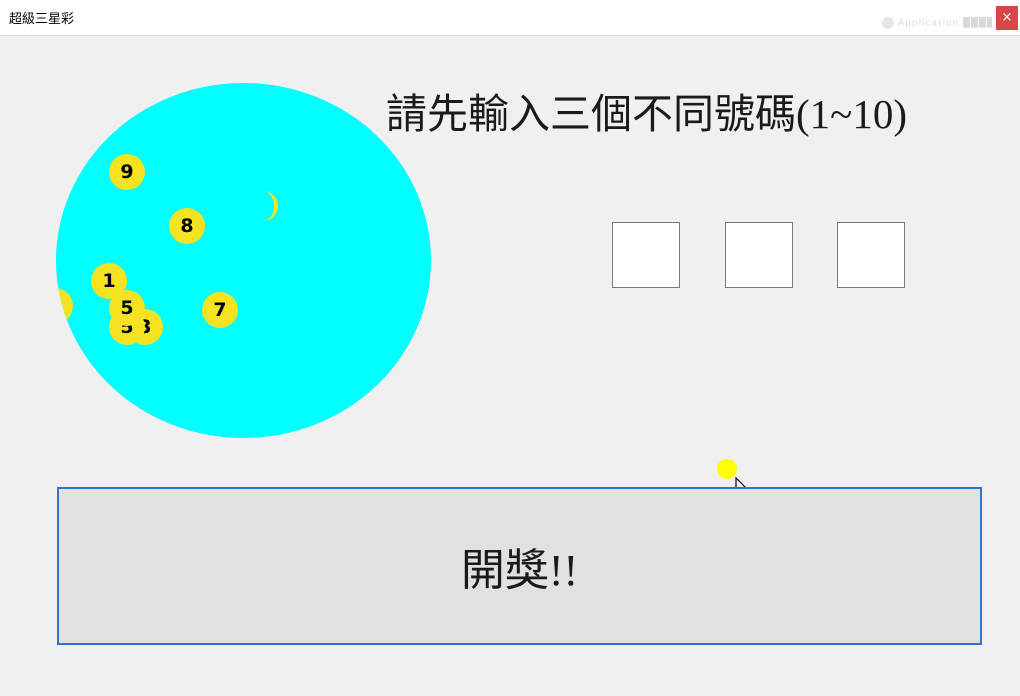  I want to click on app-icon, so click(888, 23).